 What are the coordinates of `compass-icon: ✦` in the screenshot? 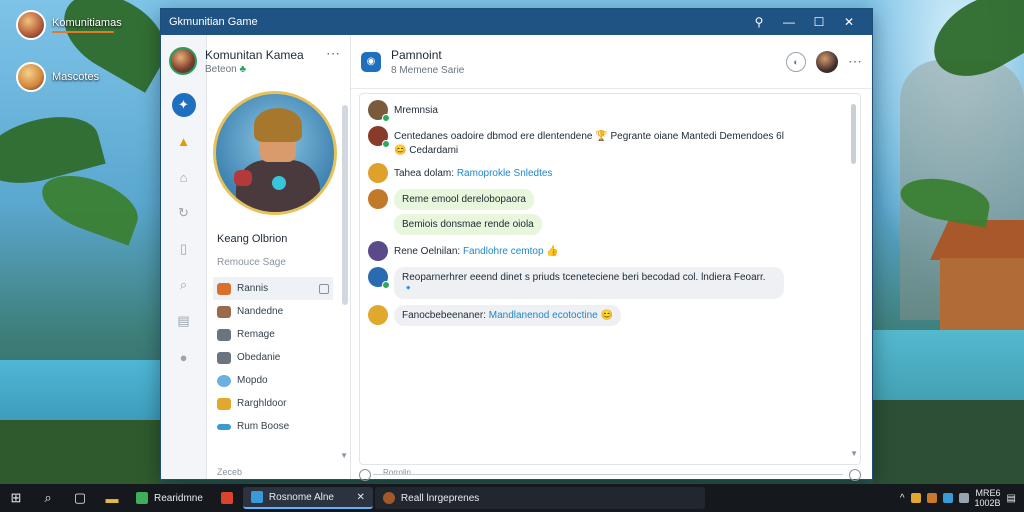 It's located at (183, 105).